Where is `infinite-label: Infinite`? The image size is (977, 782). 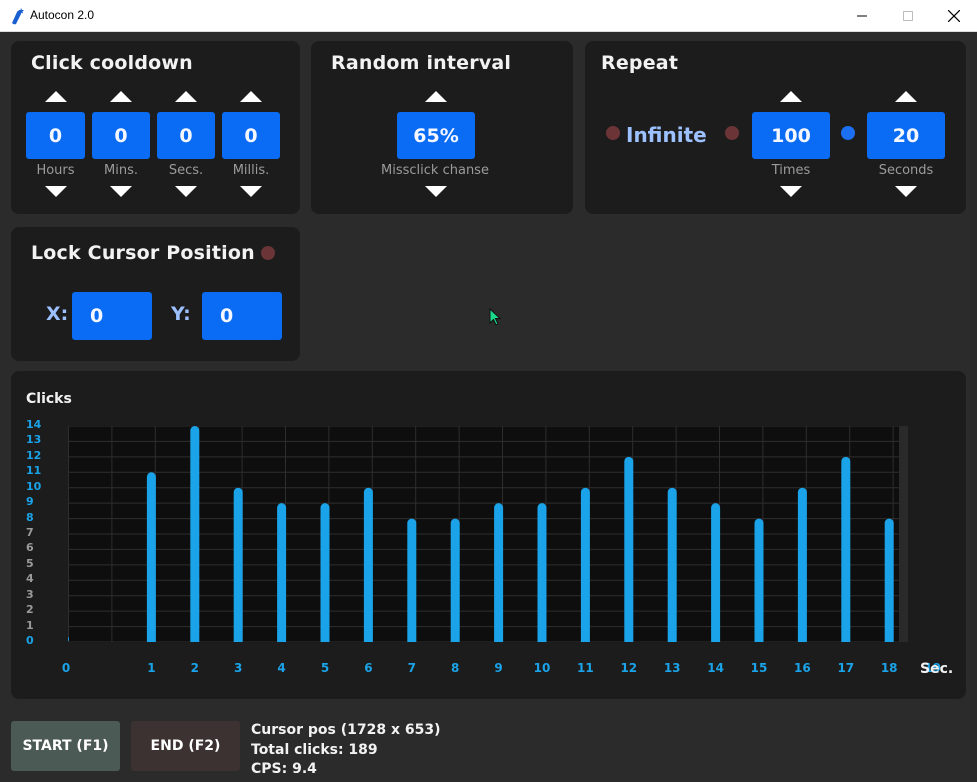
infinite-label: Infinite is located at coordinates (666, 135).